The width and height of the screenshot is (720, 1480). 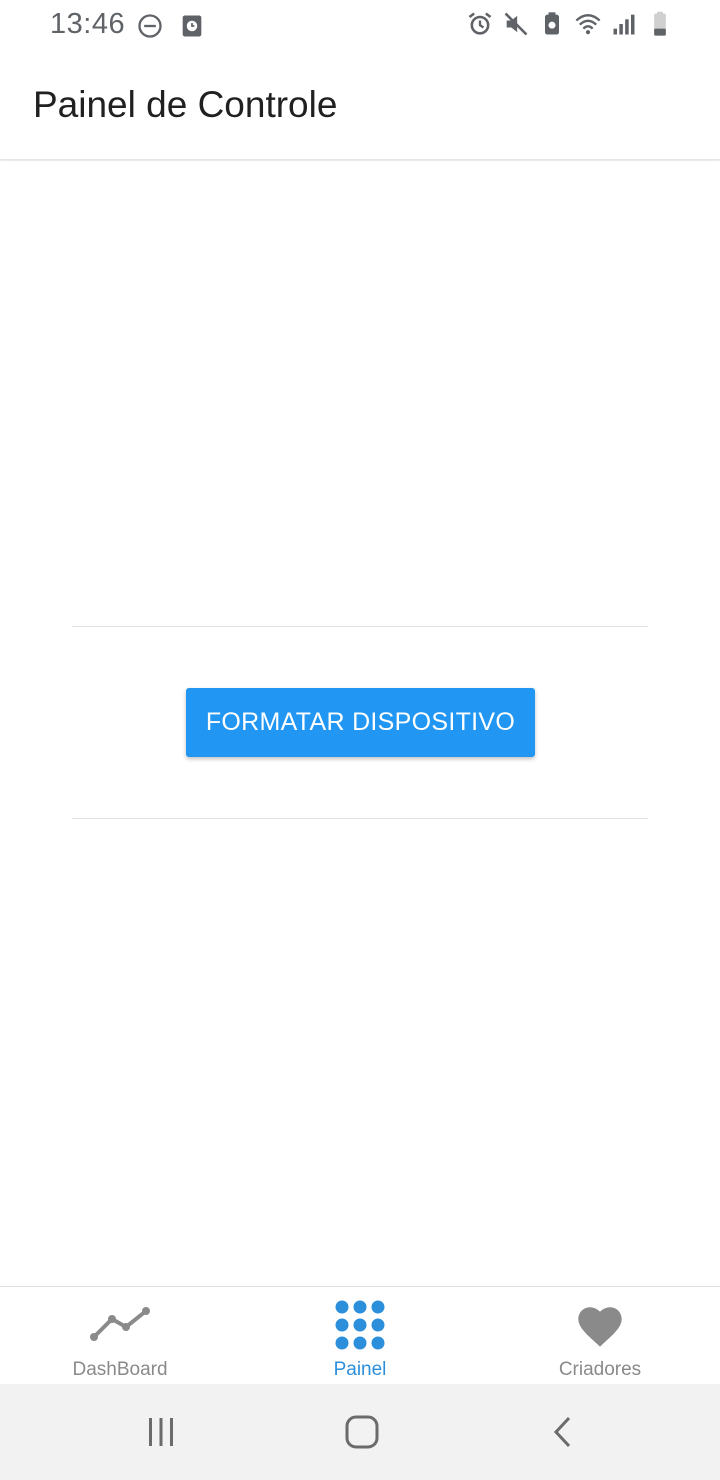 I want to click on nav-label-criadores: Criadores, so click(x=600, y=1369).